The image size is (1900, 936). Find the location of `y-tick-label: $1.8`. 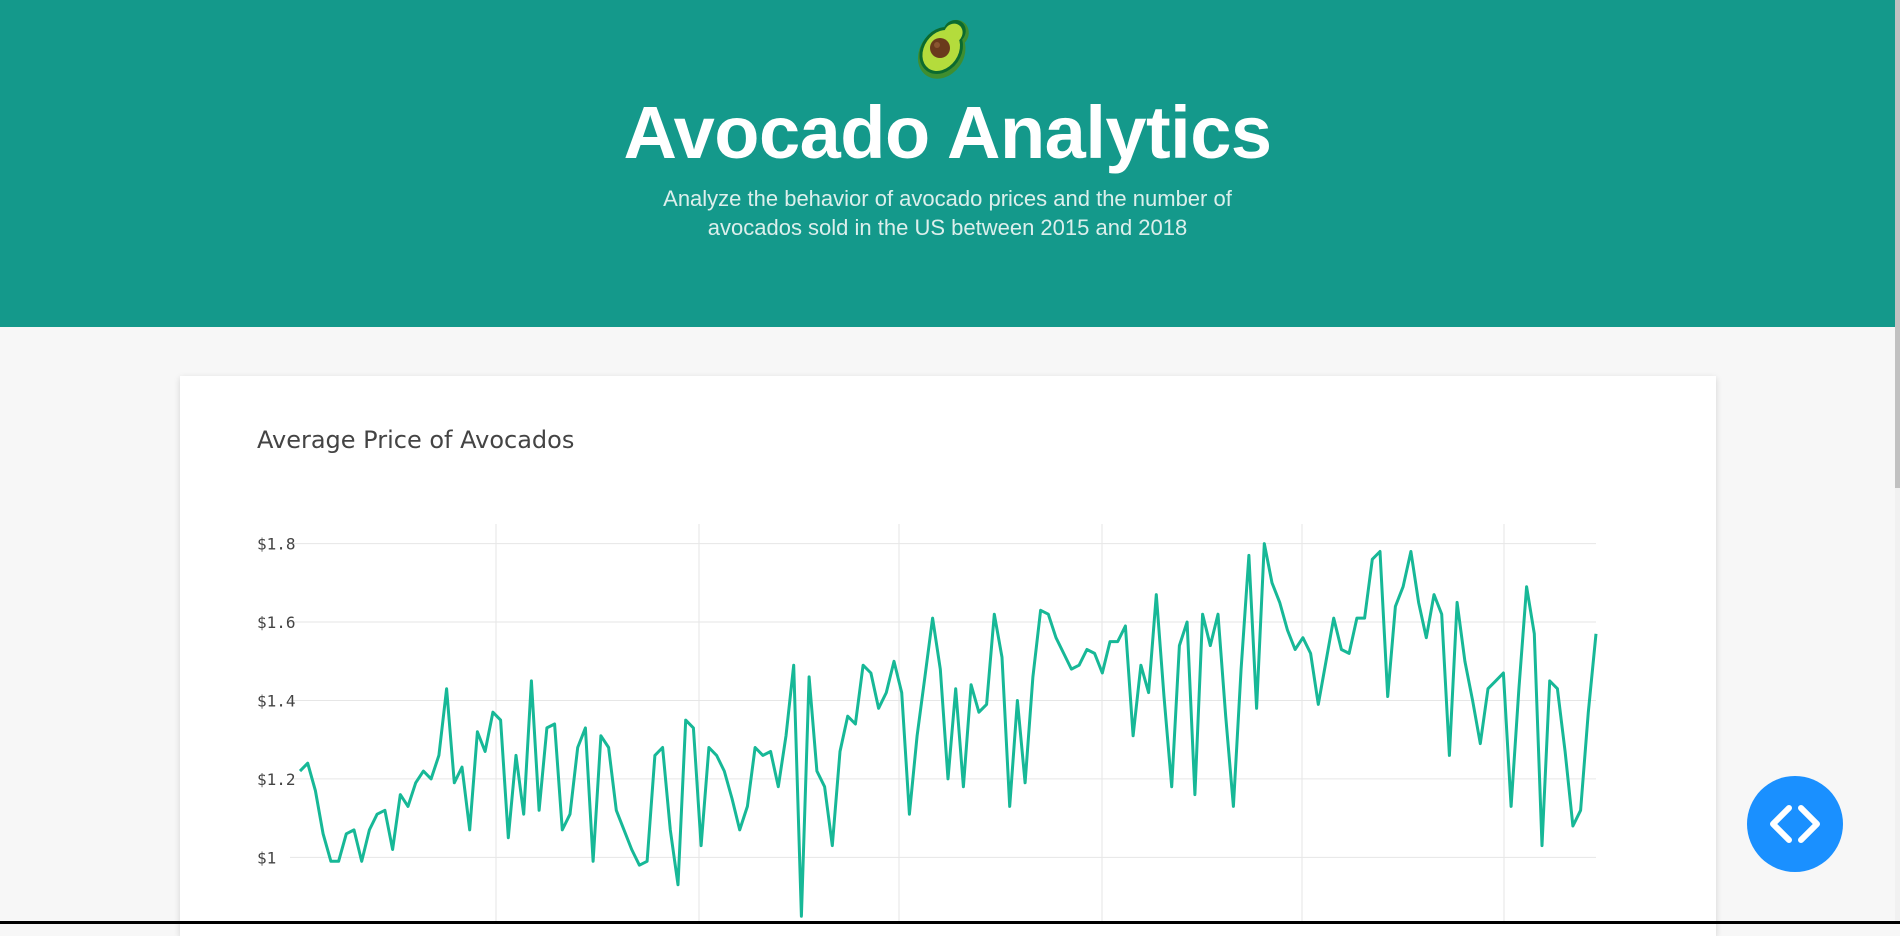

y-tick-label: $1.8 is located at coordinates (276, 544).